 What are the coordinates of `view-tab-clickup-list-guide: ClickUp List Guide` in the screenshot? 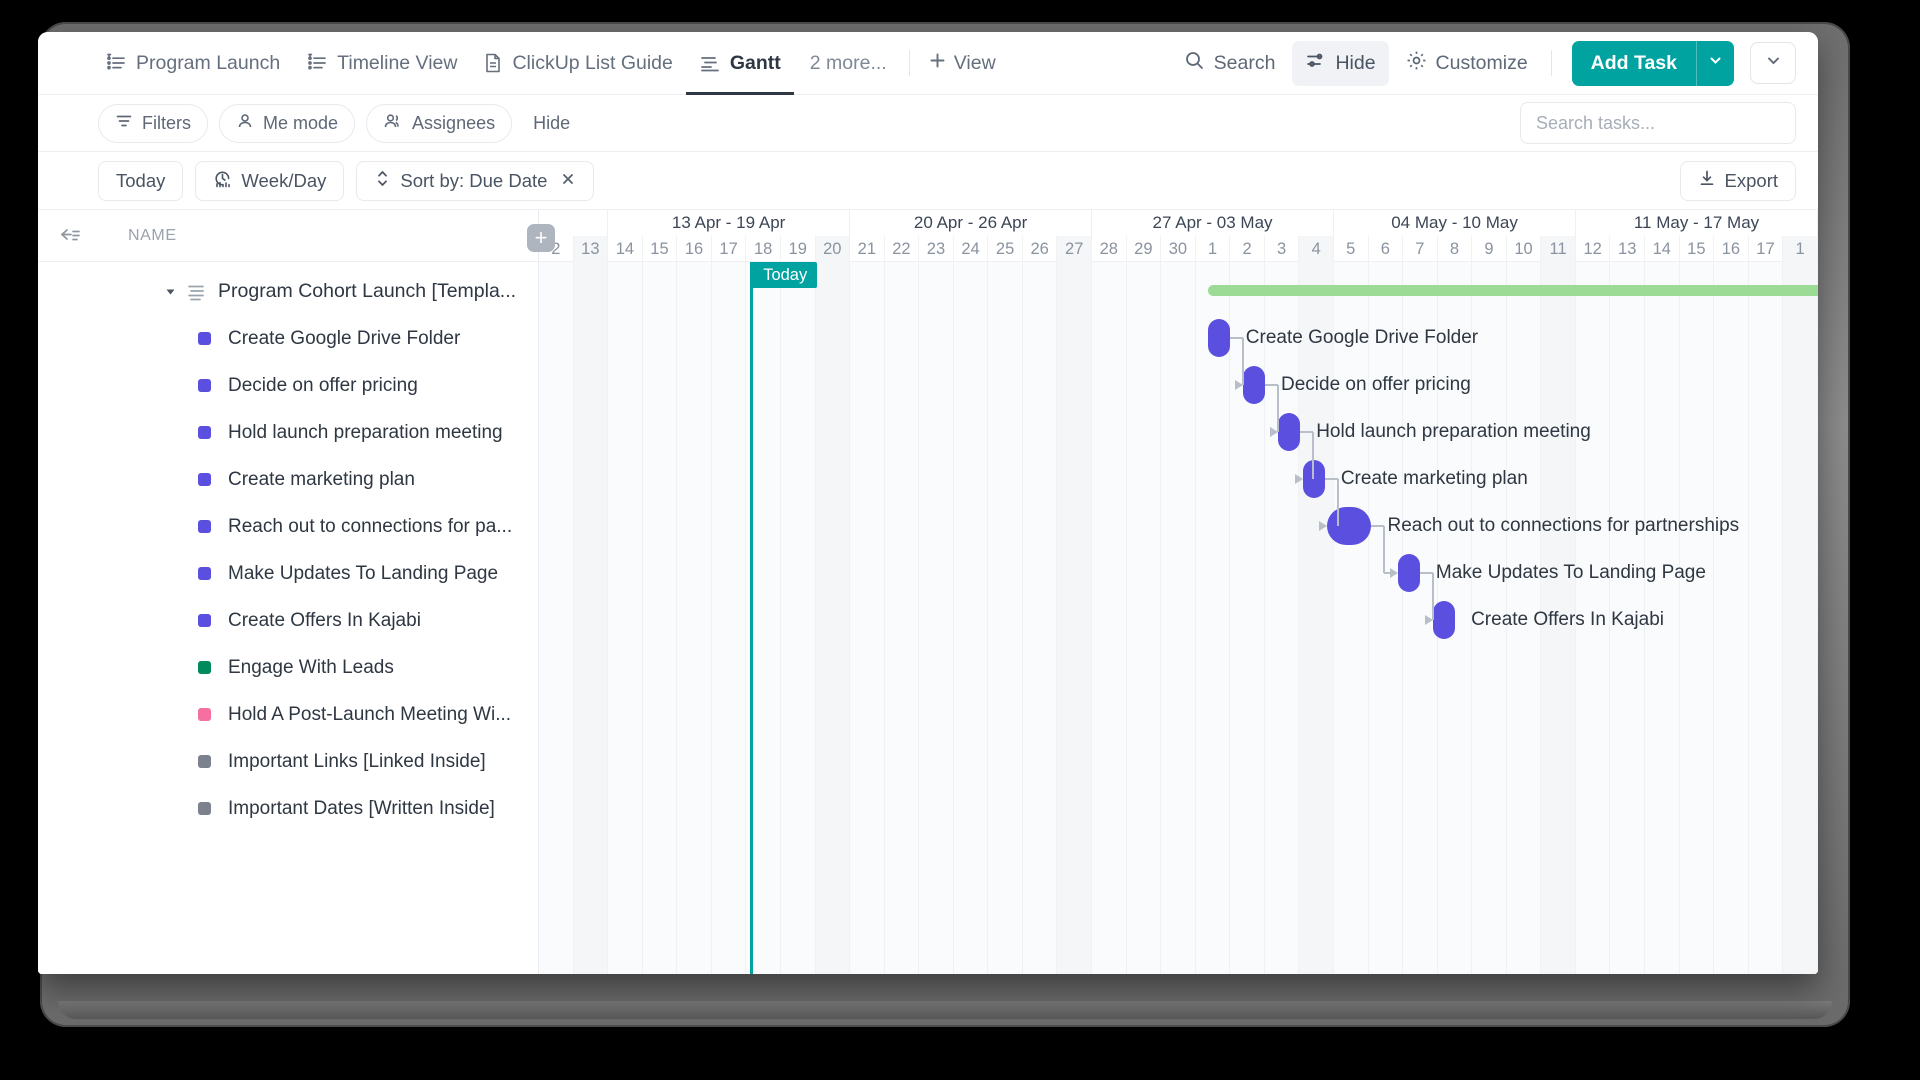 It's located at (577, 63).